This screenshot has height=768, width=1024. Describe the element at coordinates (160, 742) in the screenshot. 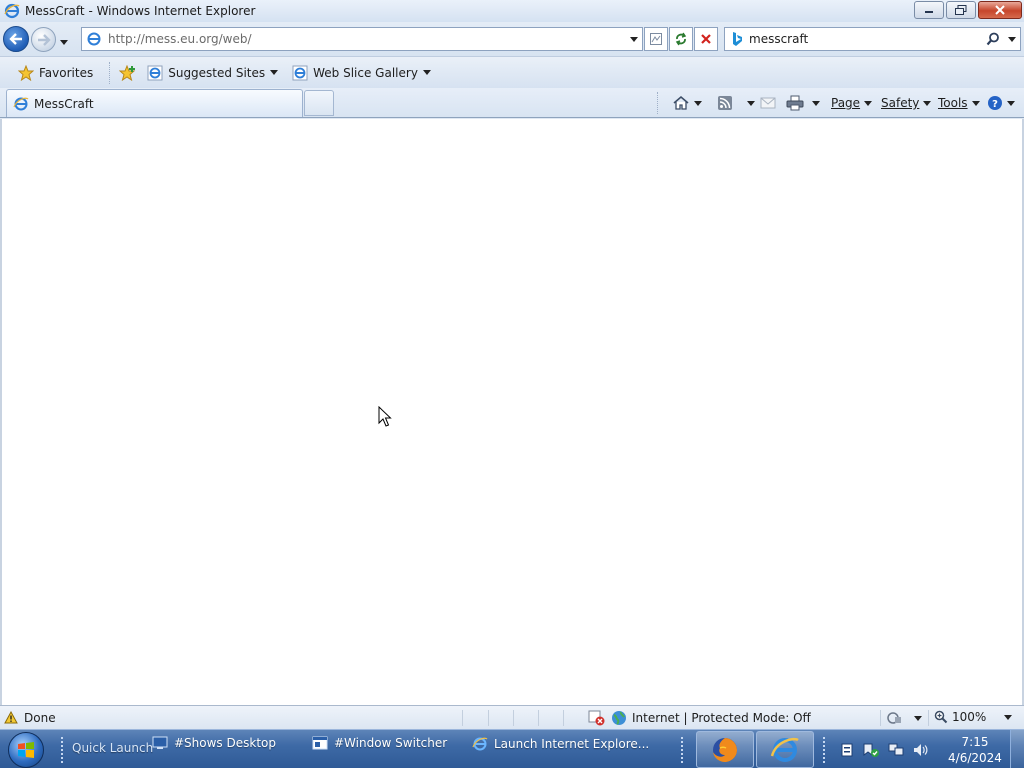

I see `desktop-icon` at that location.